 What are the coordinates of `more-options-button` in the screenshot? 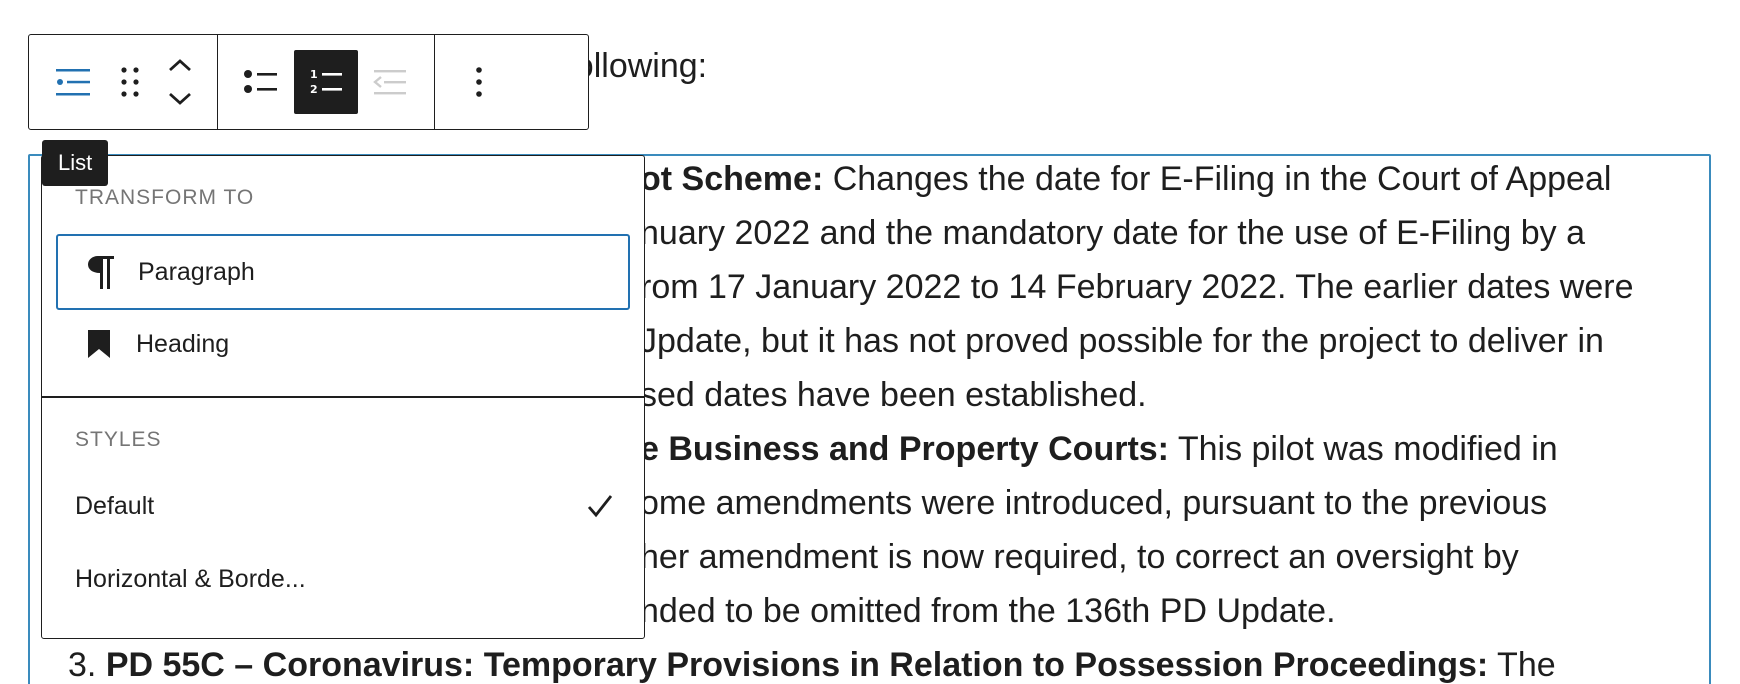 It's located at (479, 82).